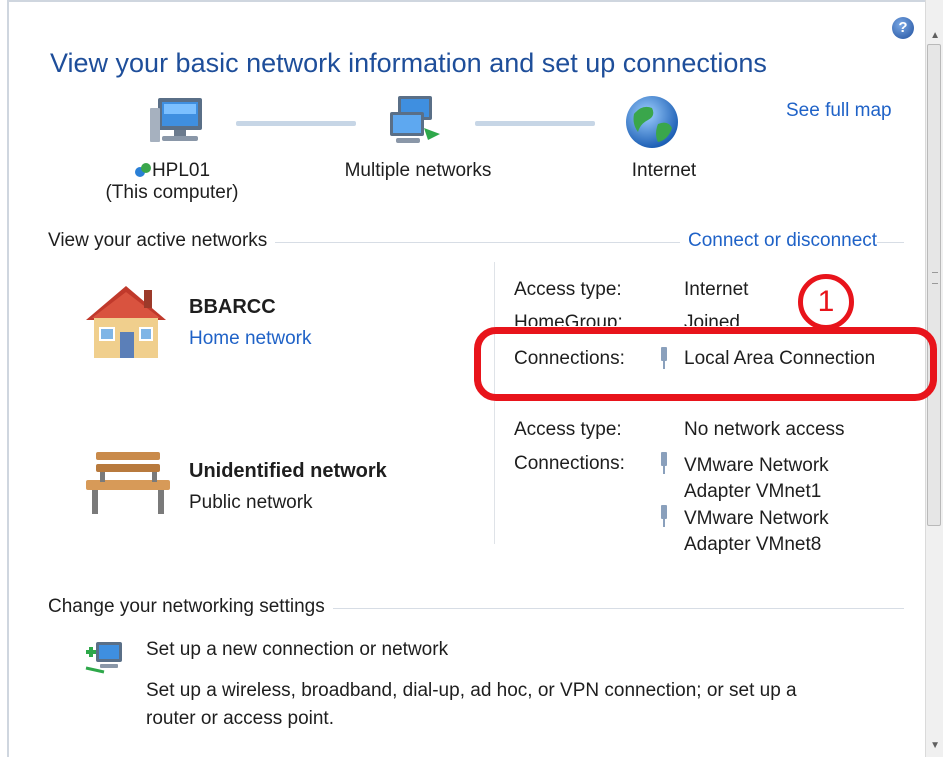 Image resolution: width=943 pixels, height=757 pixels. What do you see at coordinates (756, 518) in the screenshot?
I see `vmnet8-line1: VMware Network` at bounding box center [756, 518].